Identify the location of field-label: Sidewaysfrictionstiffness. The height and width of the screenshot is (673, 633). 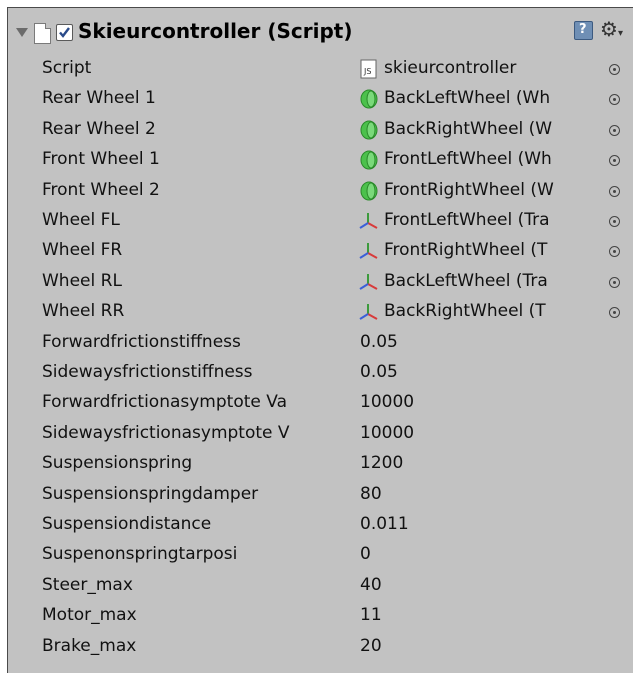
(147, 372).